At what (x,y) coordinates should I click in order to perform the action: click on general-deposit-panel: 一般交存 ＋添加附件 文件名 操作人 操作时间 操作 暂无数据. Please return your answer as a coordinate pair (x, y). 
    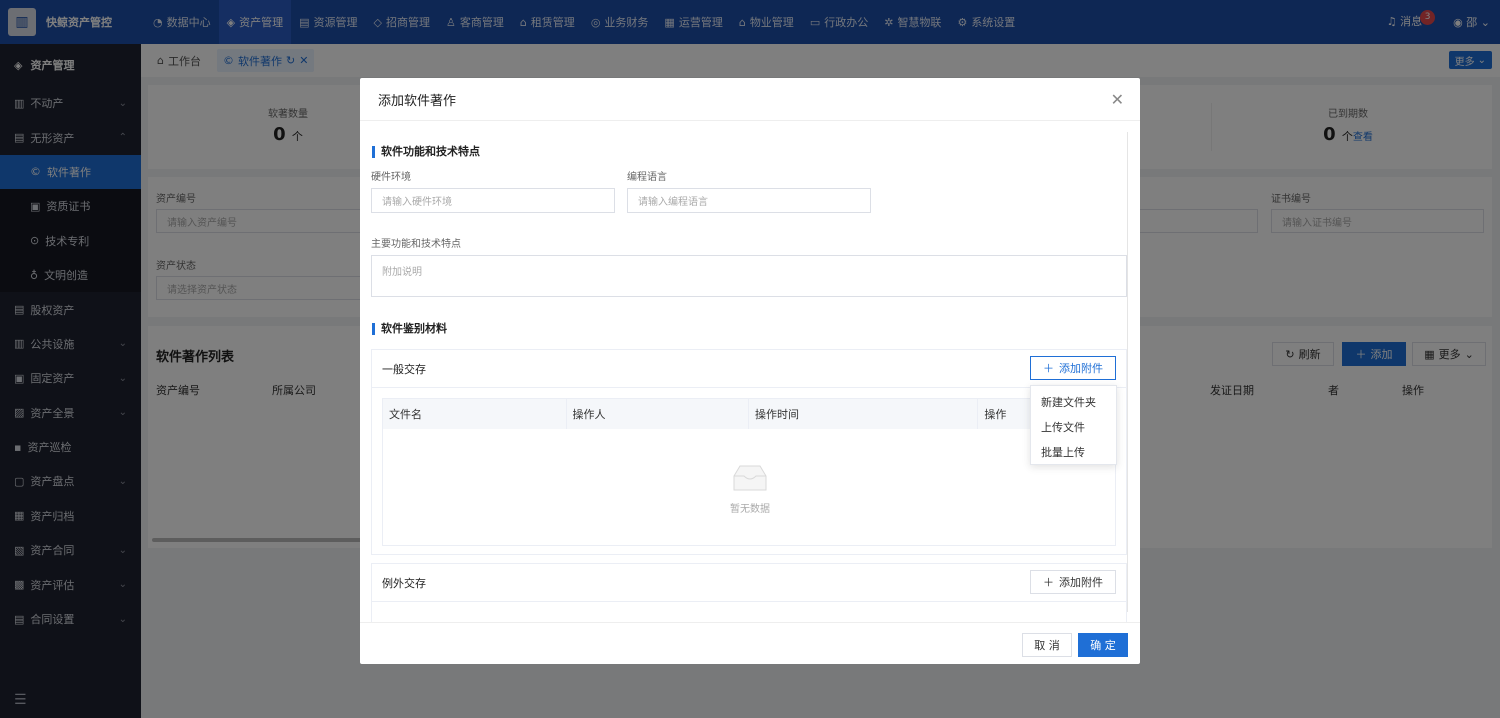
    Looking at the image, I should click on (749, 452).